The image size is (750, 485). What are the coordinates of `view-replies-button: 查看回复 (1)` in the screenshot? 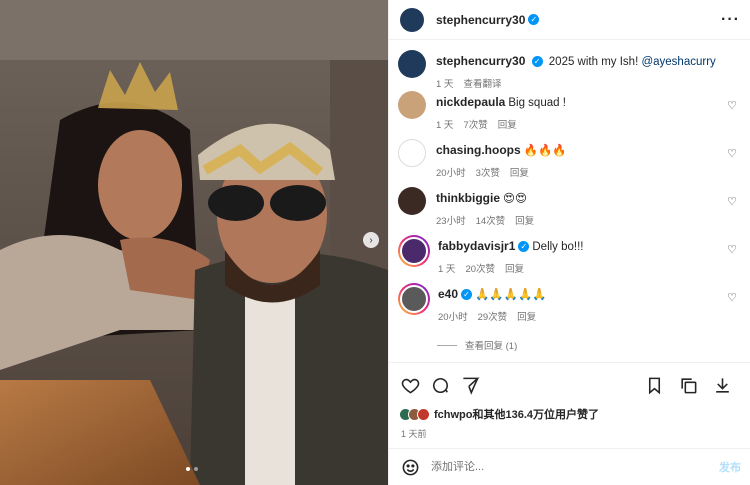 It's located at (477, 345).